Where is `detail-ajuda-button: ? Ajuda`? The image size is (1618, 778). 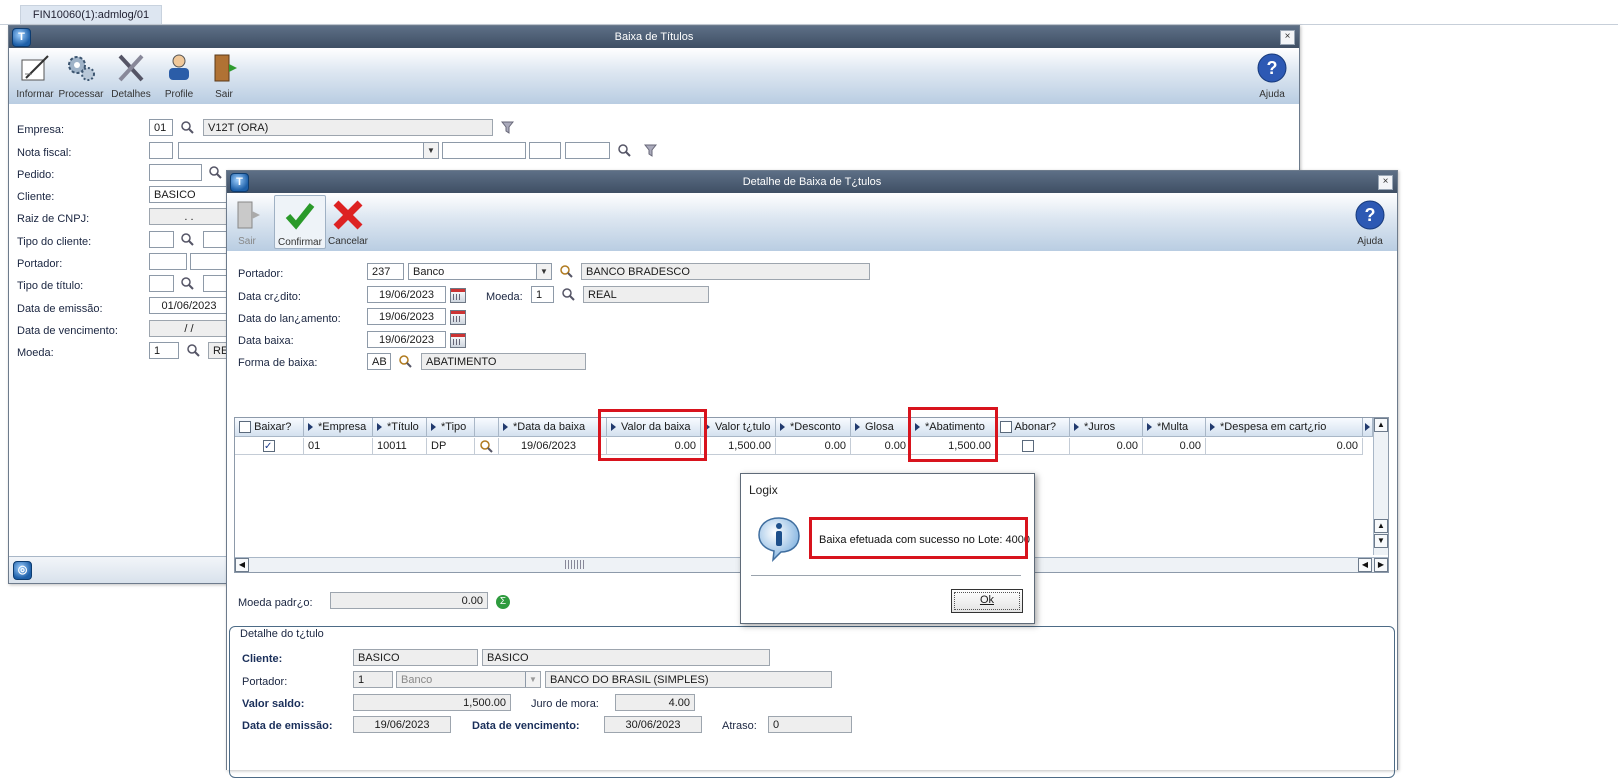
detail-ajuda-button: ? Ajuda is located at coordinates (1370, 223).